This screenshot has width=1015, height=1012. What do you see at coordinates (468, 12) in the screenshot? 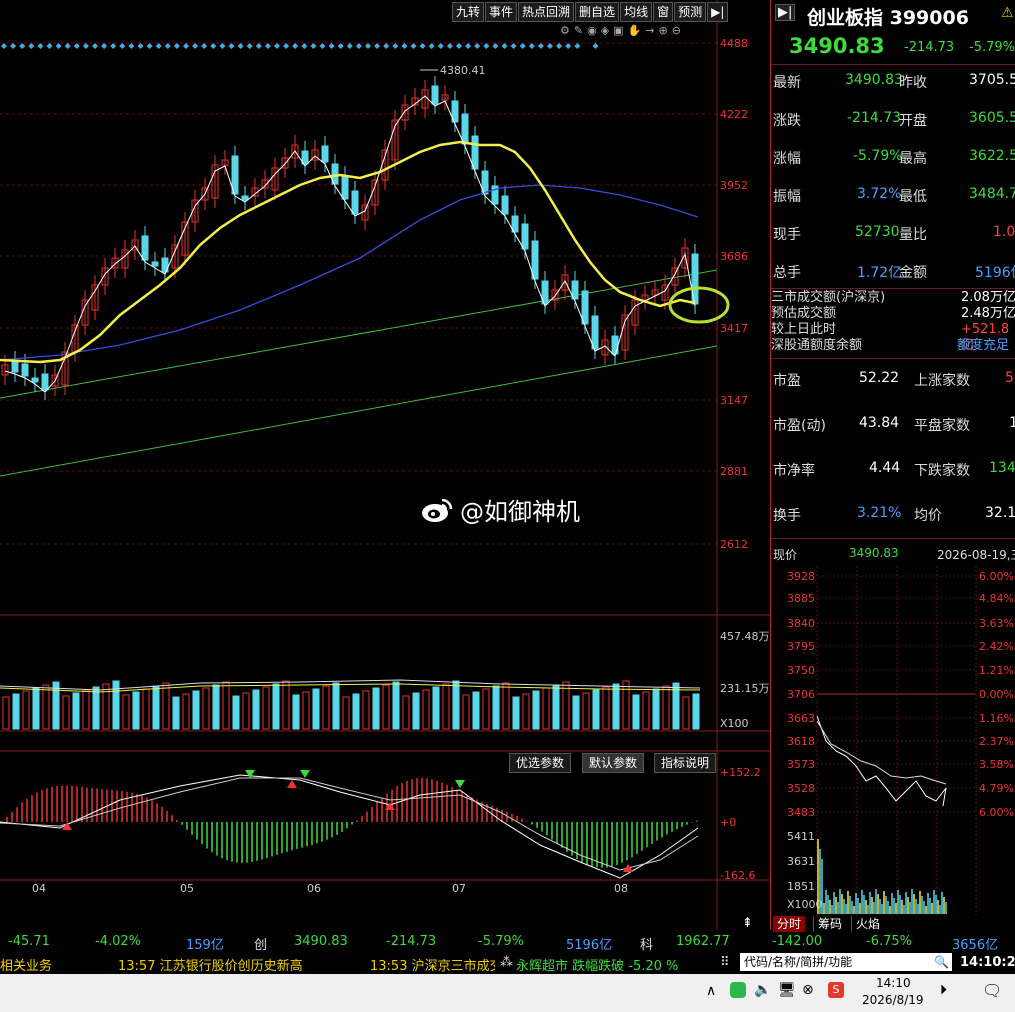
I see `toolbar-button-jiuzhuan: 九转` at bounding box center [468, 12].